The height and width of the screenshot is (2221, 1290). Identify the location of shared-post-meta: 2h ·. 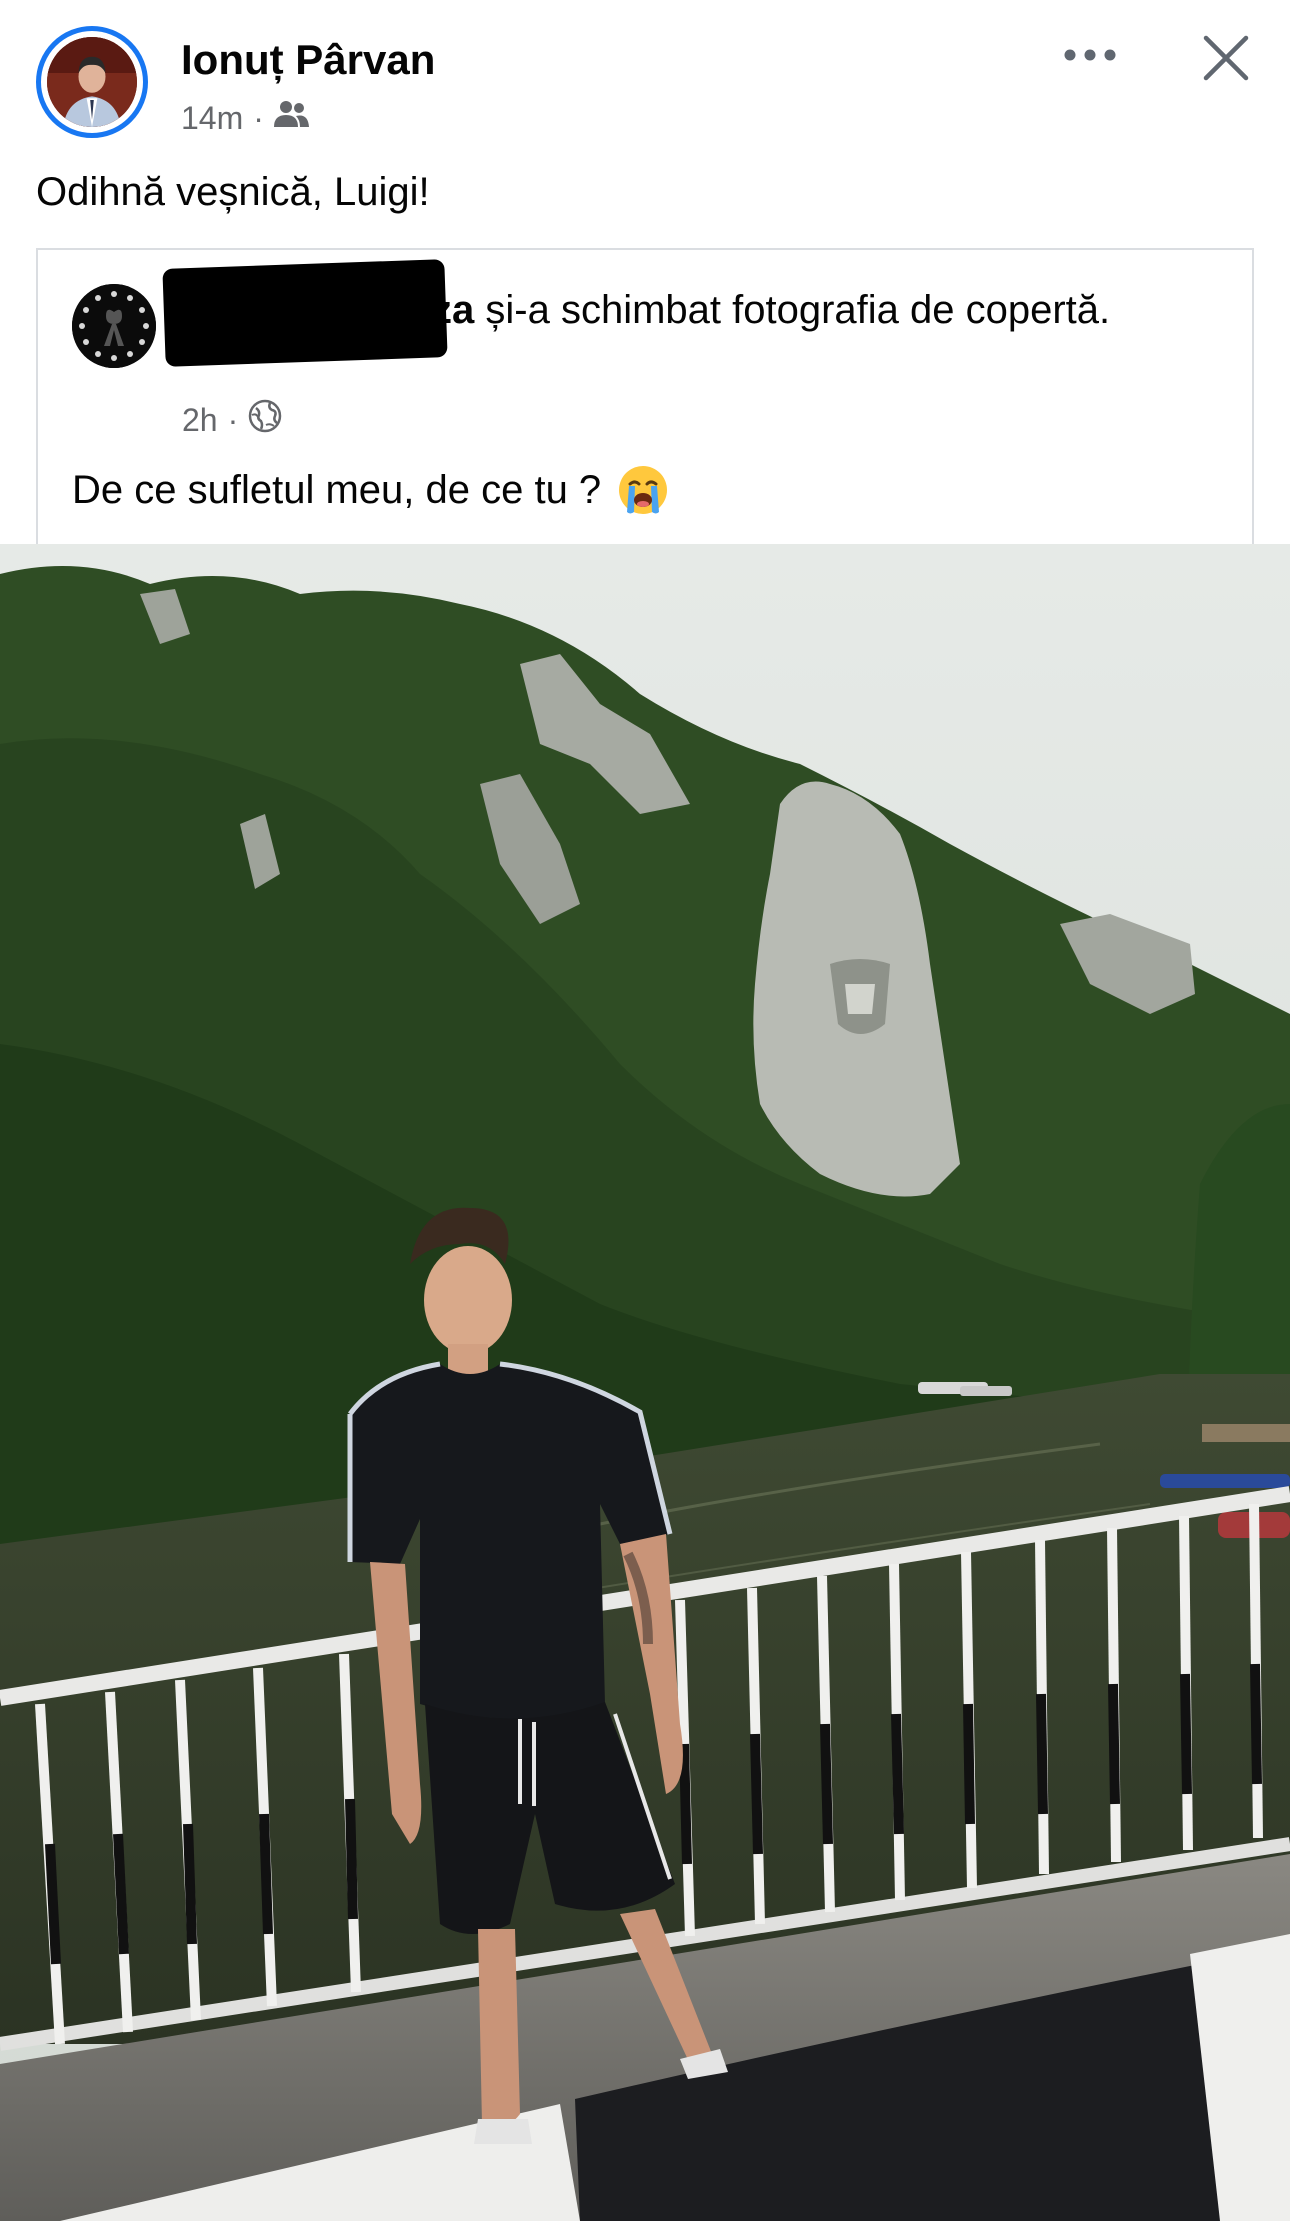
(232, 420).